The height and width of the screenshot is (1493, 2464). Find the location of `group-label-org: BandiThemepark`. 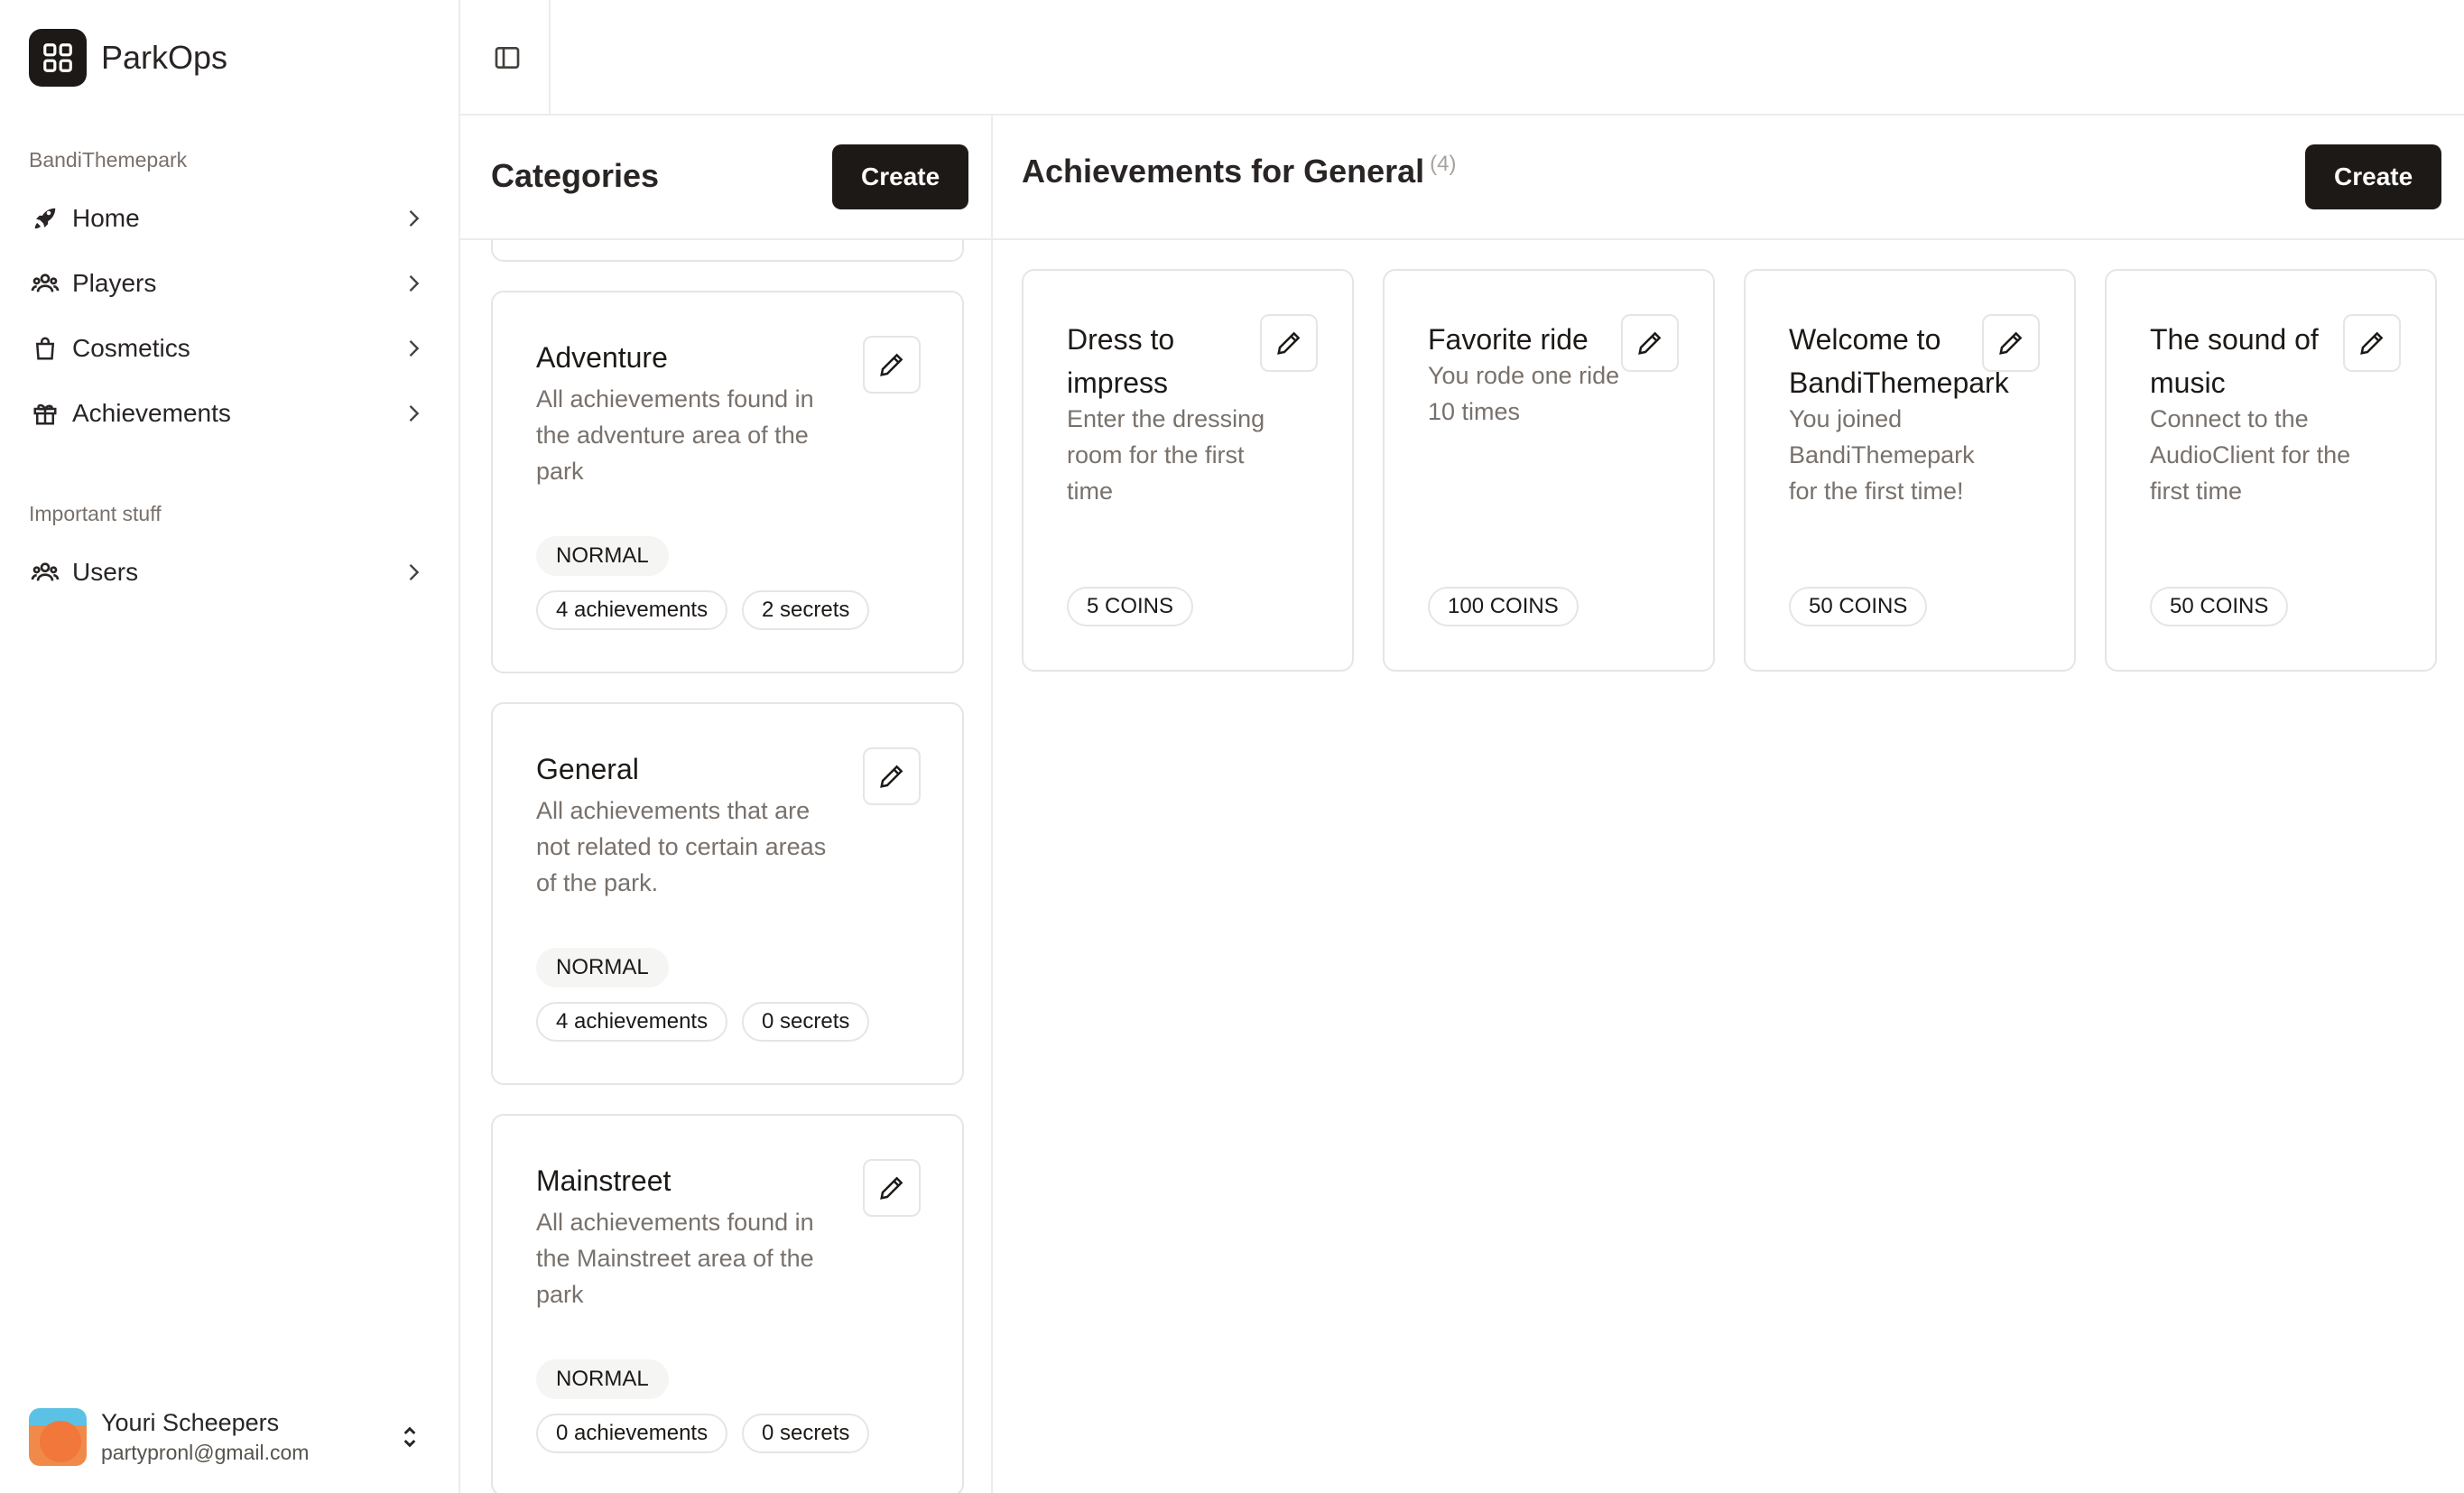

group-label-org: BandiThemepark is located at coordinates (108, 160).